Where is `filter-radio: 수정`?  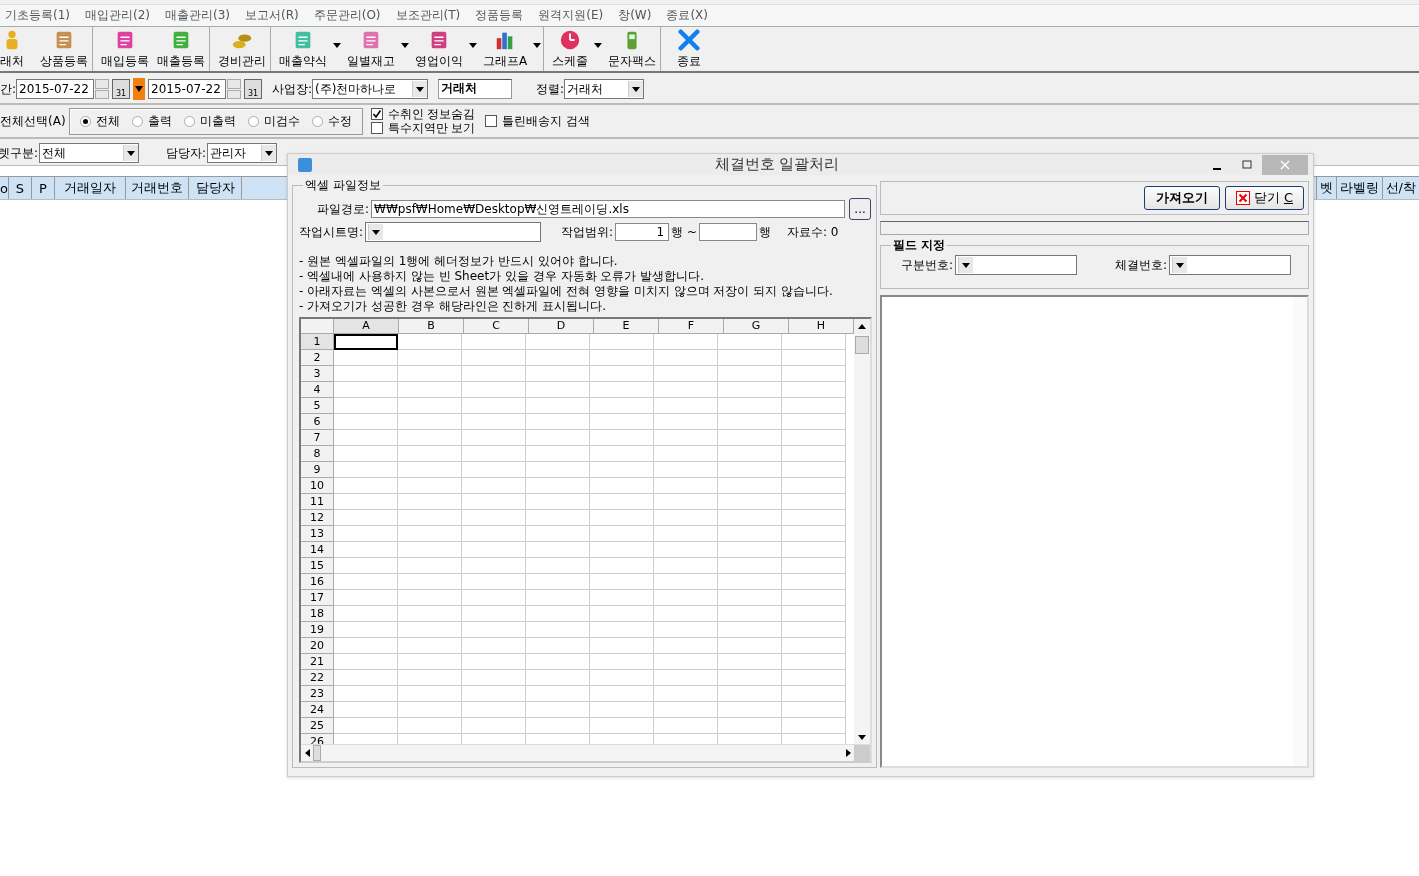
filter-radio: 수정 is located at coordinates (331, 121).